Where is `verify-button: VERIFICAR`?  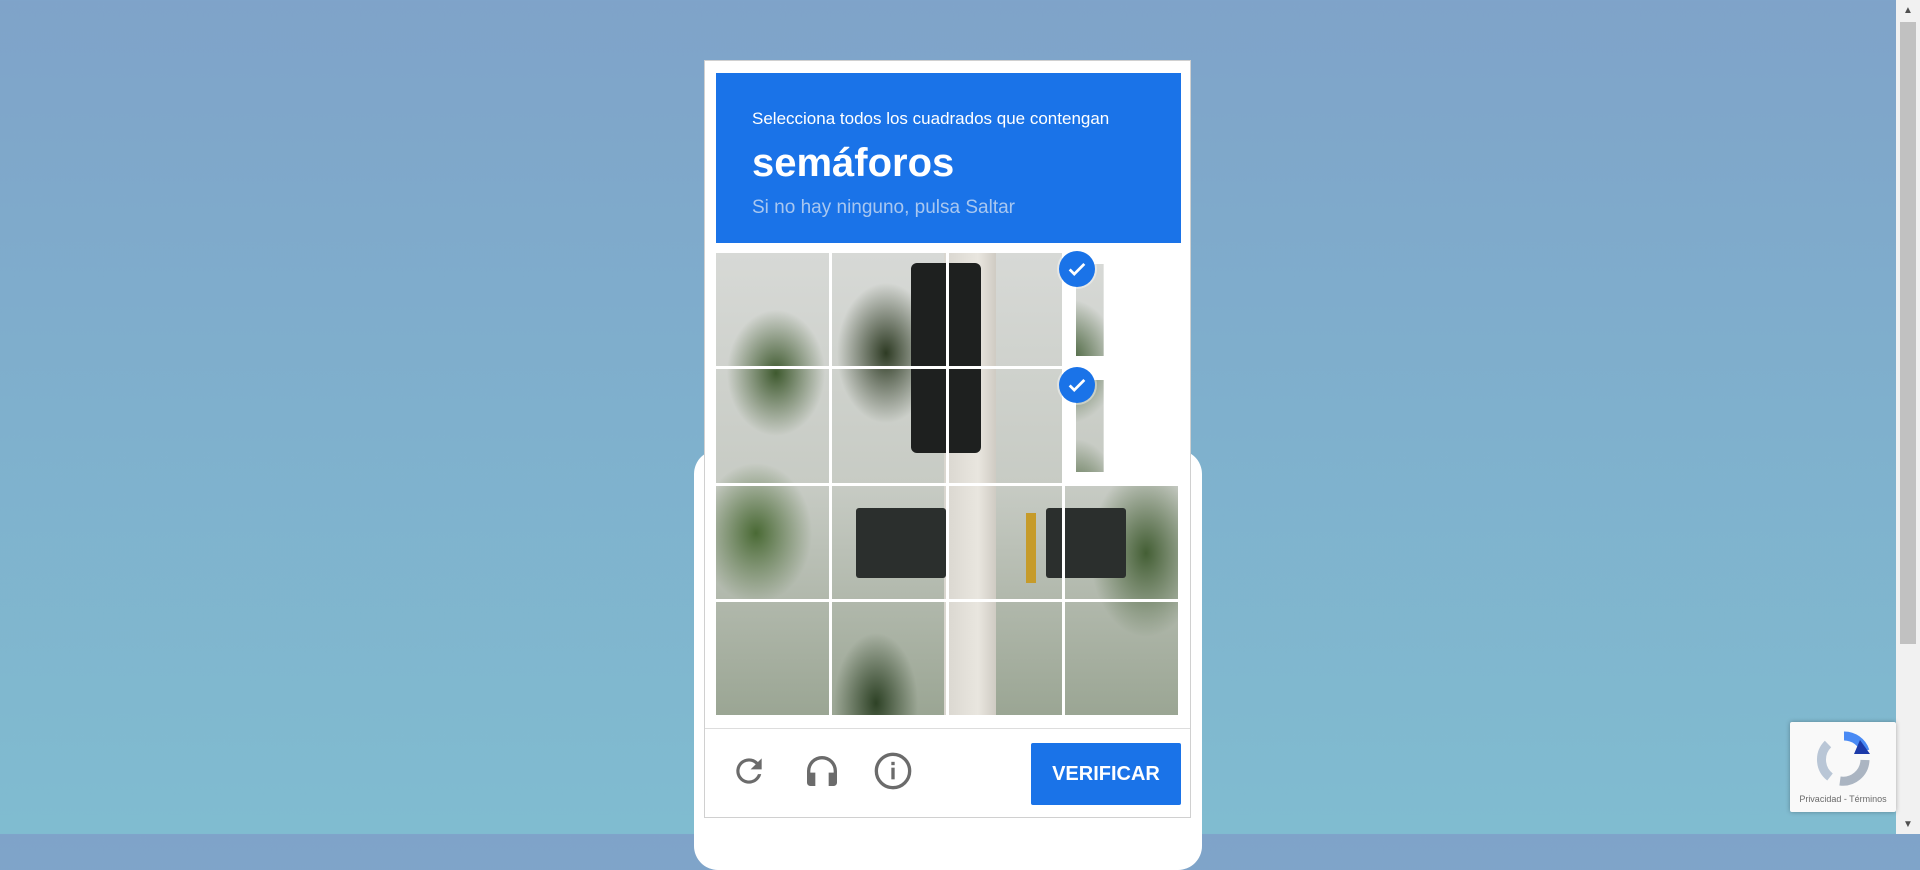 verify-button: VERIFICAR is located at coordinates (1106, 774).